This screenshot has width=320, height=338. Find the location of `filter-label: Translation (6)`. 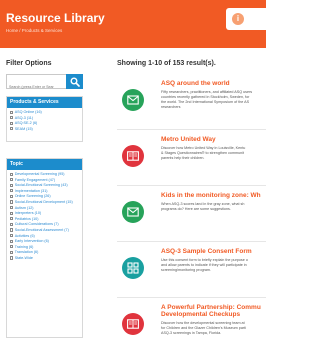

filter-label: Translation (6) is located at coordinates (26, 252).